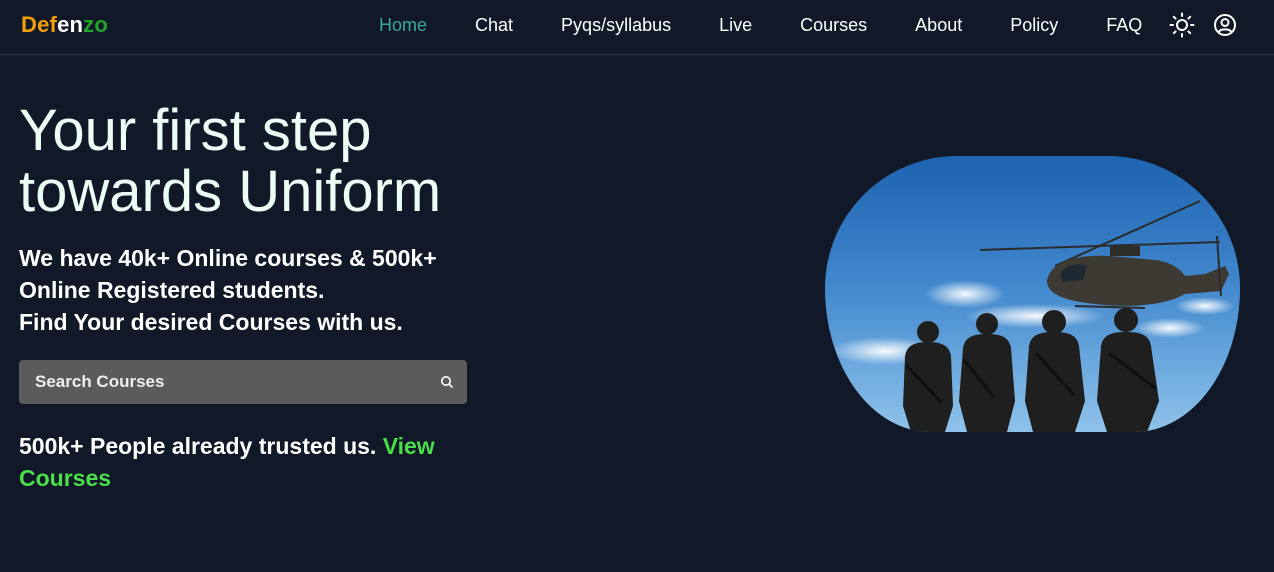  What do you see at coordinates (735, 25) in the screenshot?
I see `nav-live: Live` at bounding box center [735, 25].